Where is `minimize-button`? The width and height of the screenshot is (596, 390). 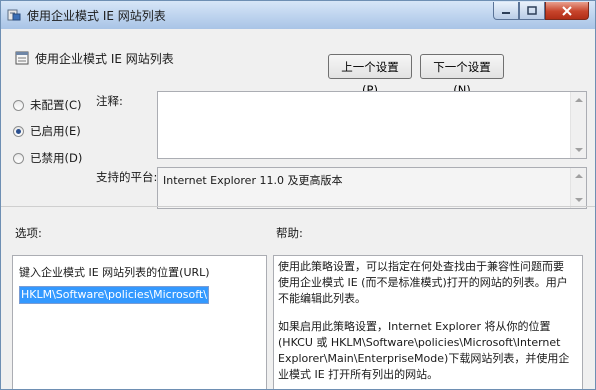 minimize-button is located at coordinates (506, 11).